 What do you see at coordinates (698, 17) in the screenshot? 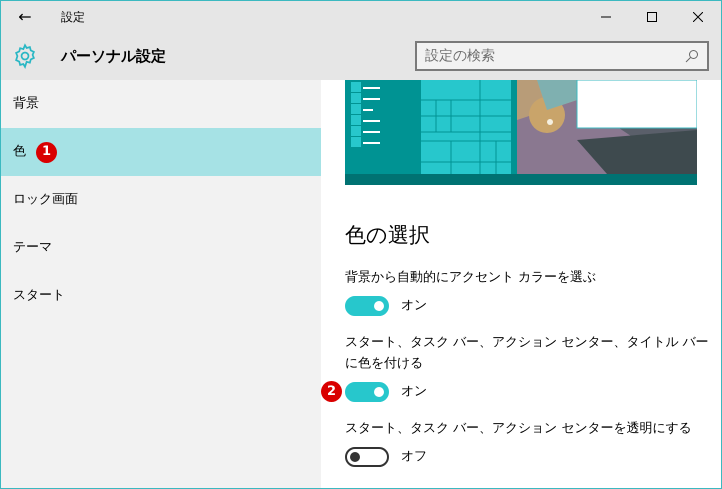
I see `close-icon` at bounding box center [698, 17].